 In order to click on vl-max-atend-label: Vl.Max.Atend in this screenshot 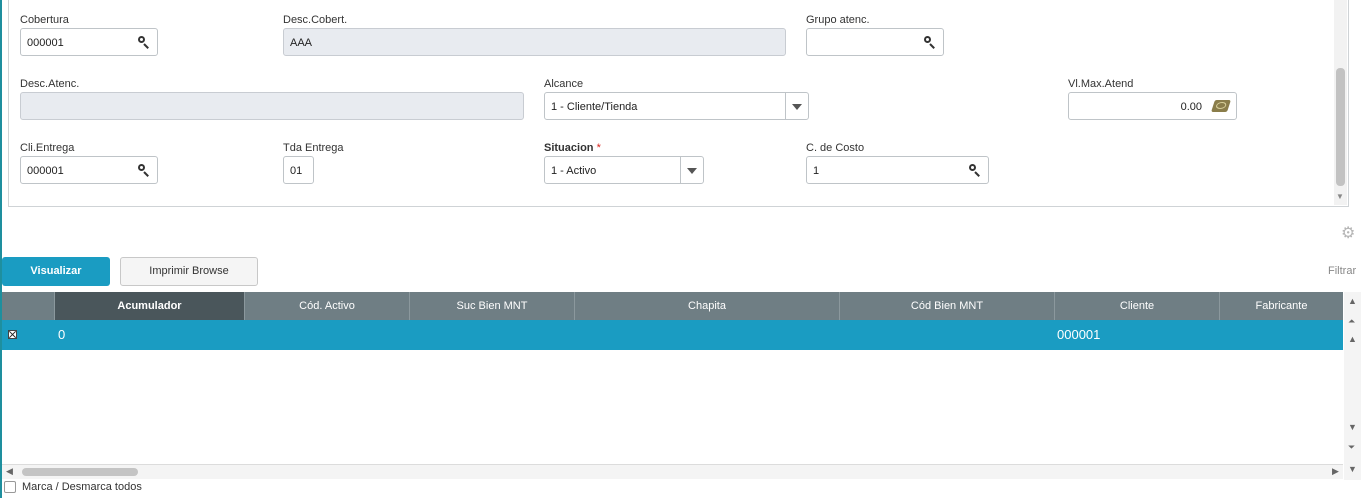, I will do `click(1101, 84)`.